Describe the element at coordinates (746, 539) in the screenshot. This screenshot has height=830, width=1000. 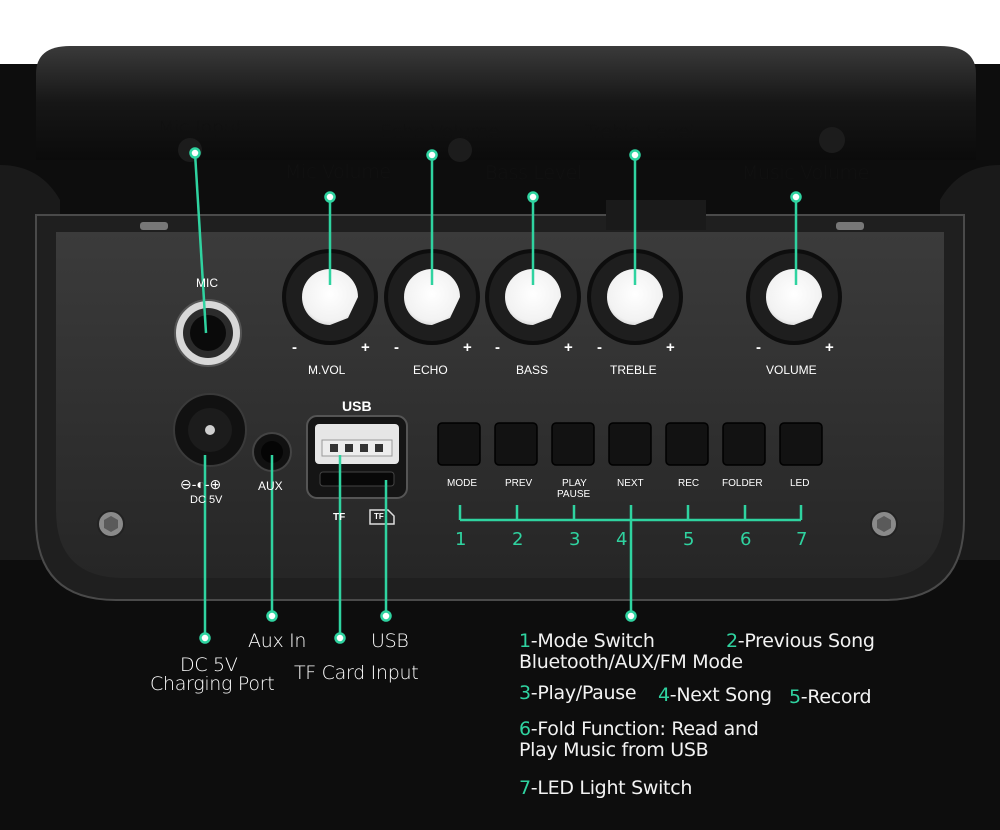
I see `button-number-6: 6` at that location.